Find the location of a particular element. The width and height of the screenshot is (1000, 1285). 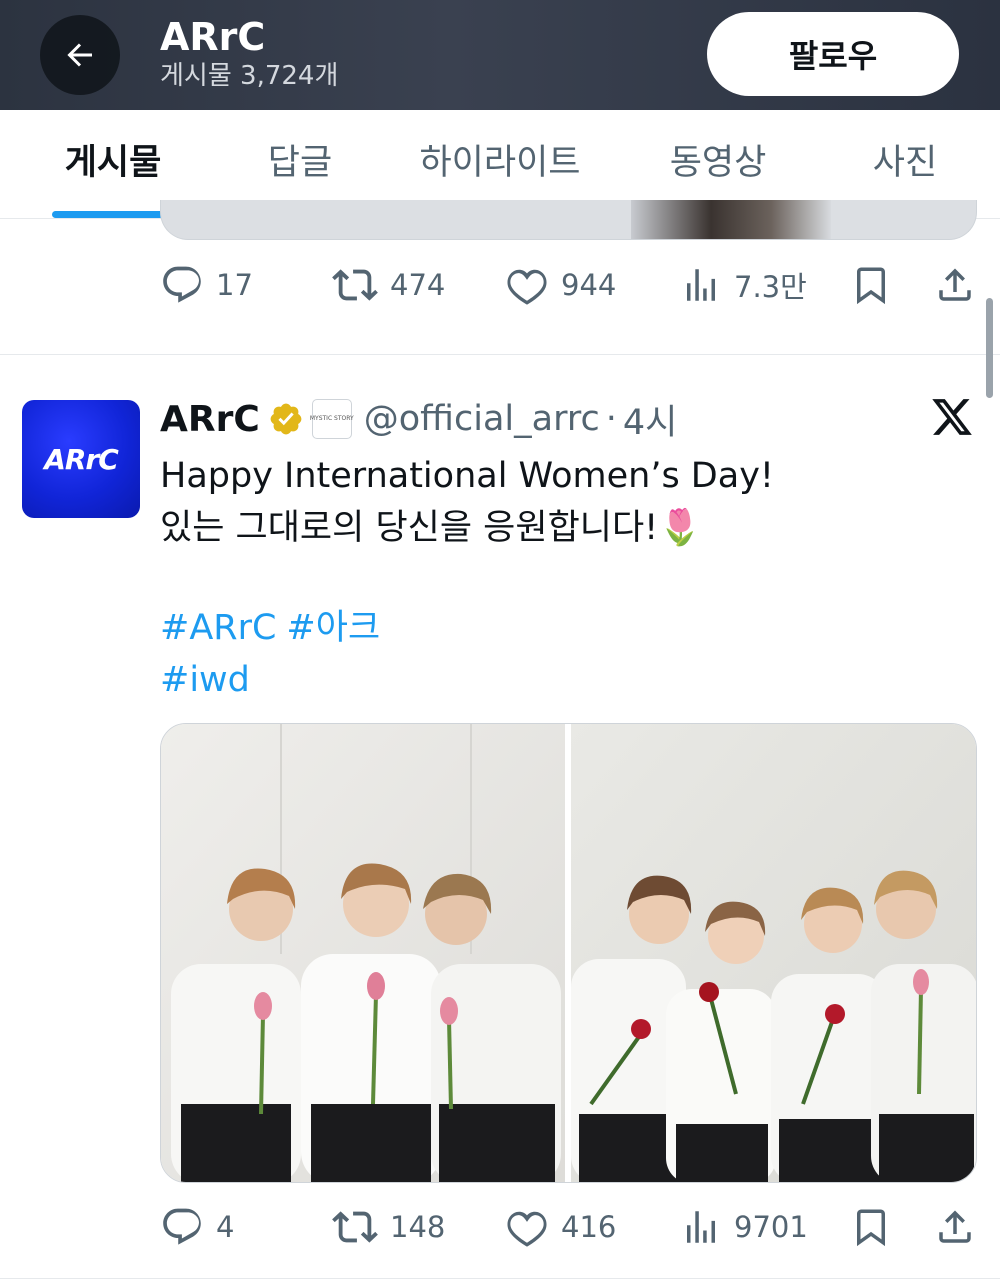

hashtag-link: #ARrC is located at coordinates (218, 628).